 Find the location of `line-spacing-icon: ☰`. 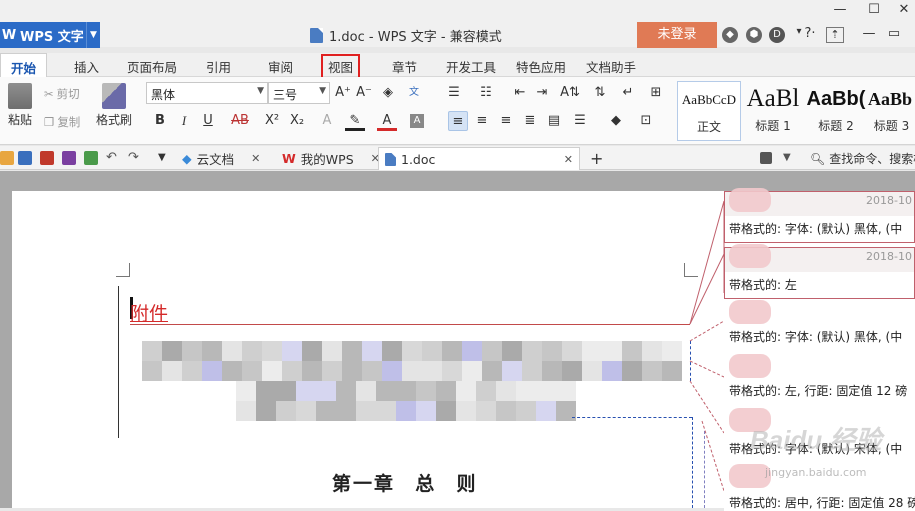

line-spacing-icon: ☰ is located at coordinates (580, 121).